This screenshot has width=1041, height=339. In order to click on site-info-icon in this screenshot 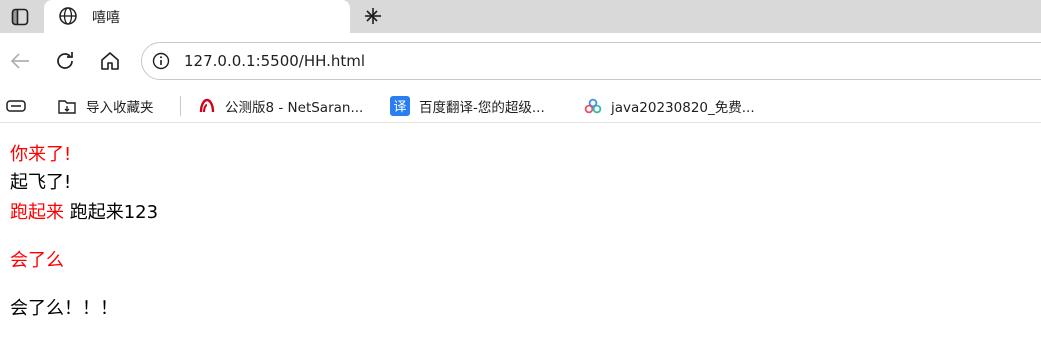, I will do `click(161, 61)`.